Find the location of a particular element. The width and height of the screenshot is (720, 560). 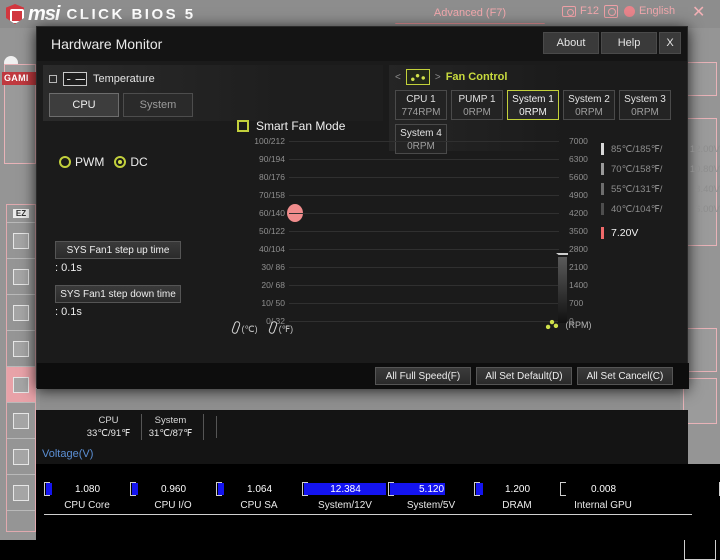

screenshot-button: F12 is located at coordinates (580, 11).